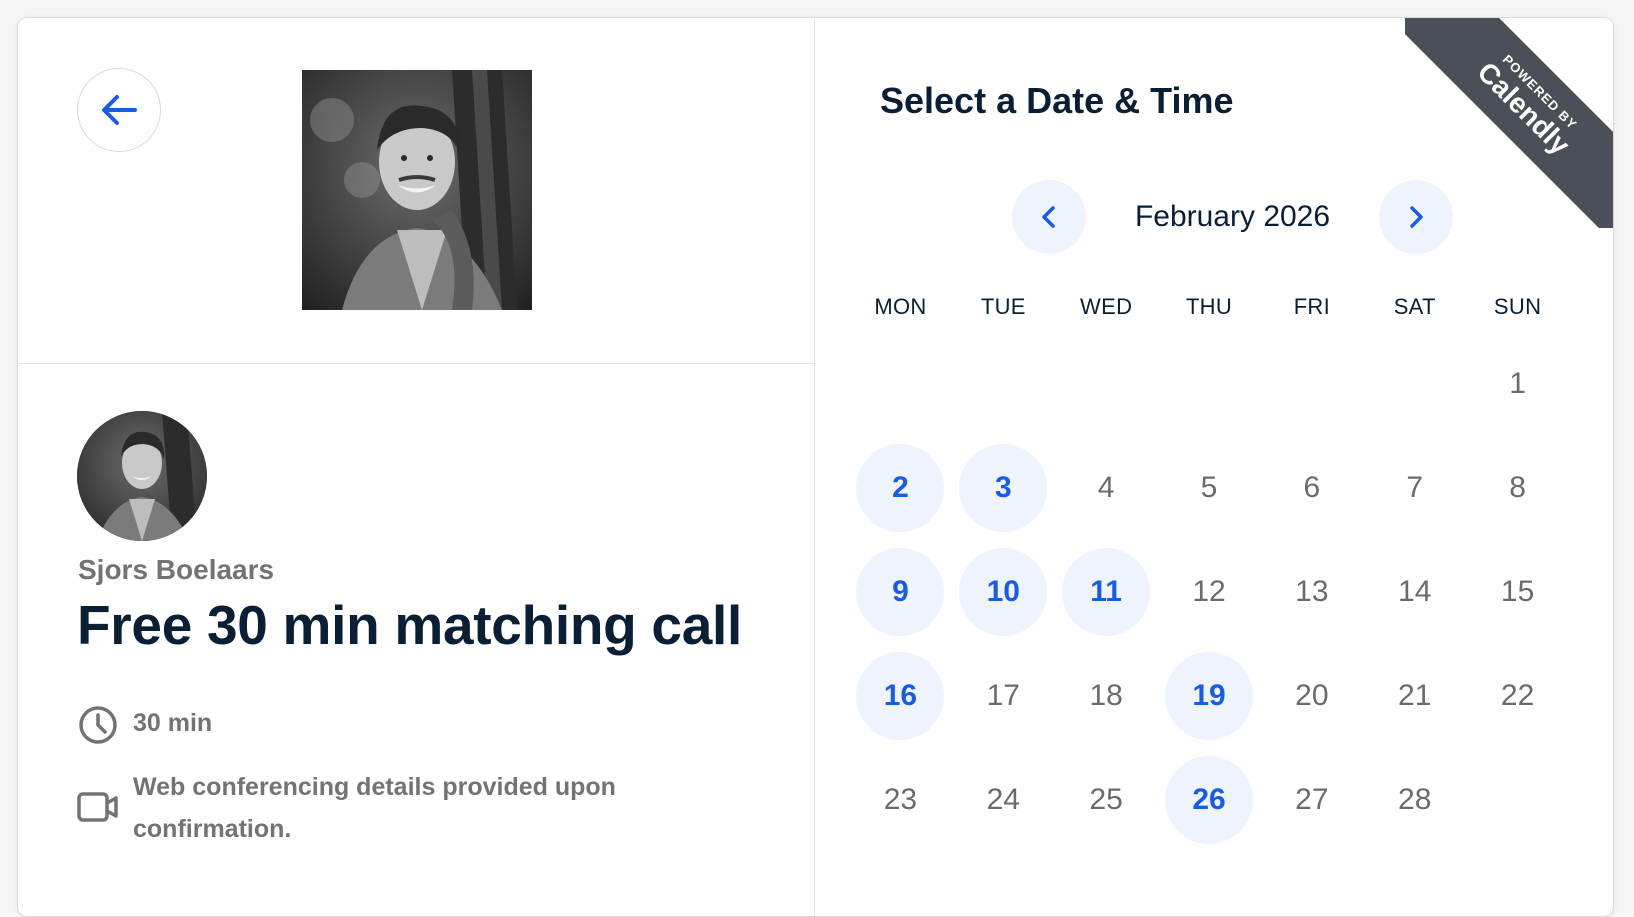 This screenshot has height=917, width=1634. I want to click on location-line-2: confirmation., so click(212, 829).